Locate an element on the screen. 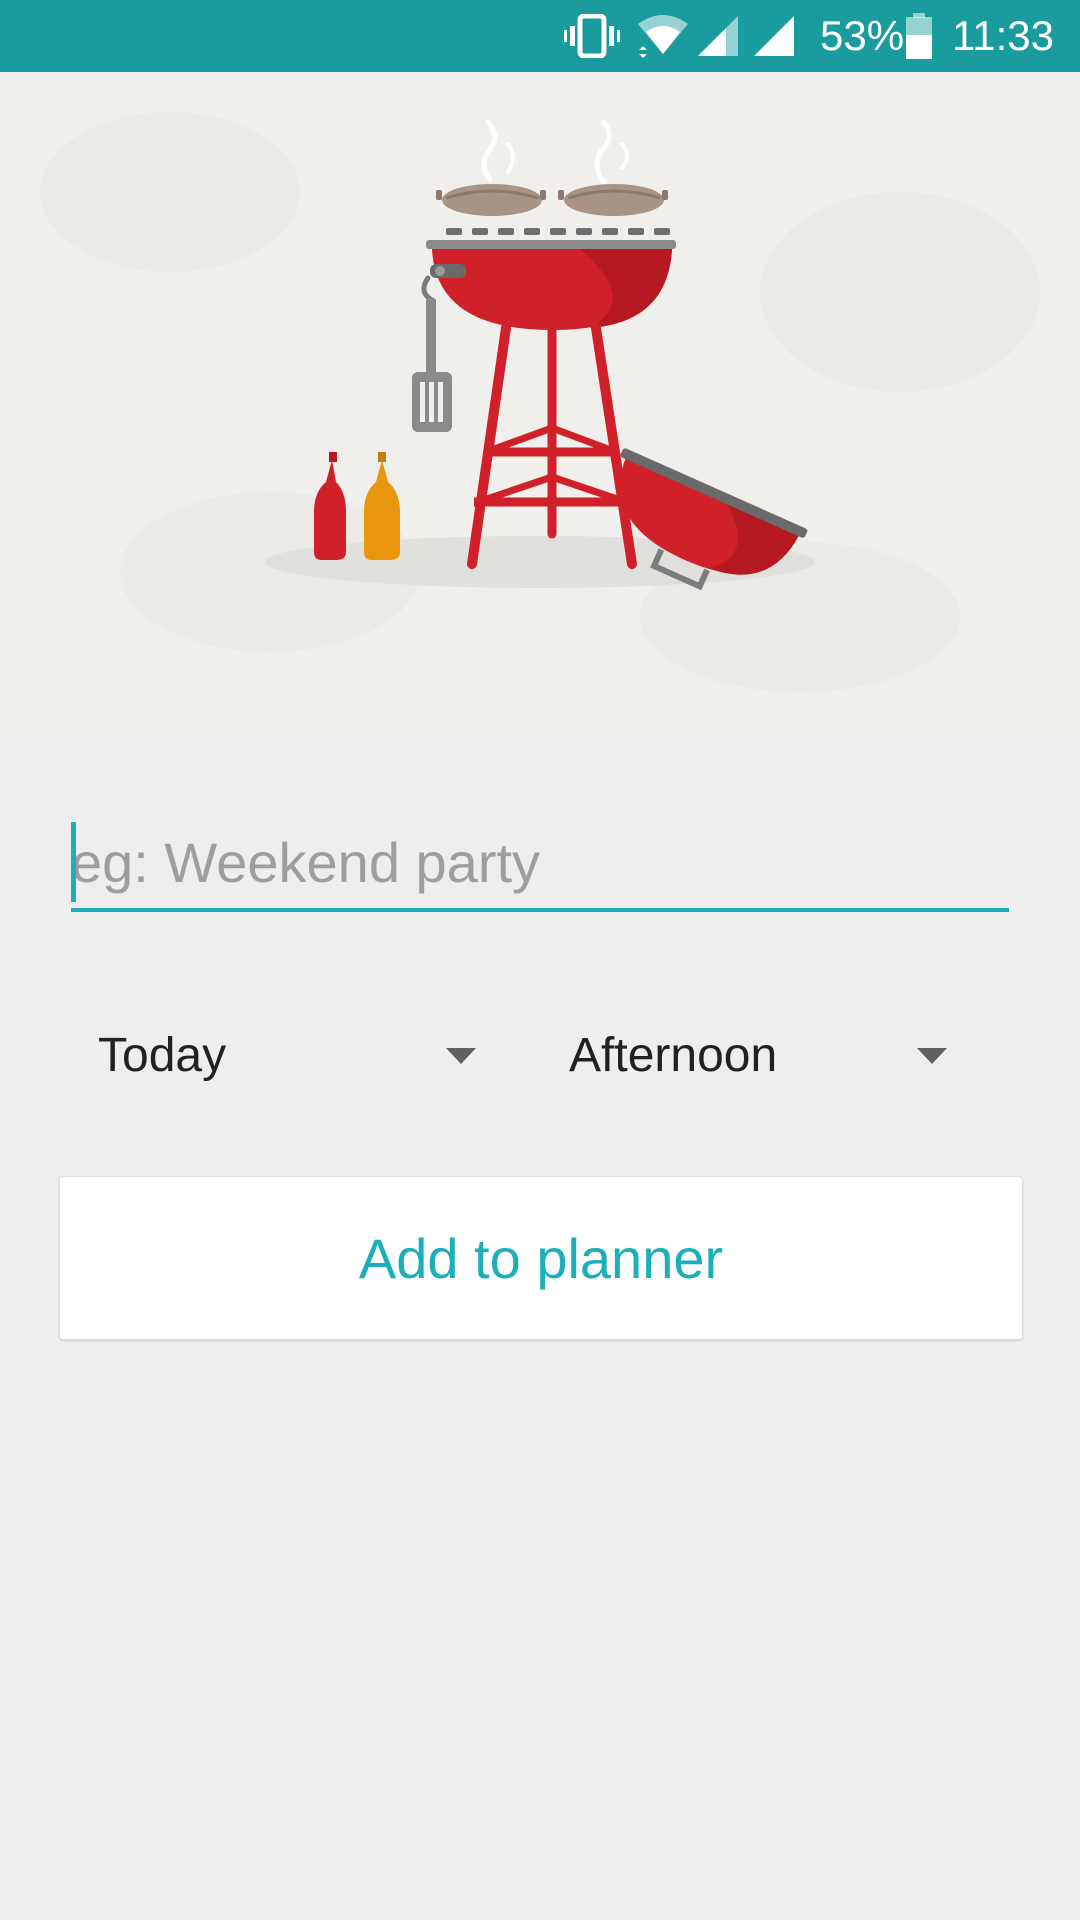 This screenshot has width=1080, height=1920. time-of-day-dropdown: Afternoon is located at coordinates (764, 1055).